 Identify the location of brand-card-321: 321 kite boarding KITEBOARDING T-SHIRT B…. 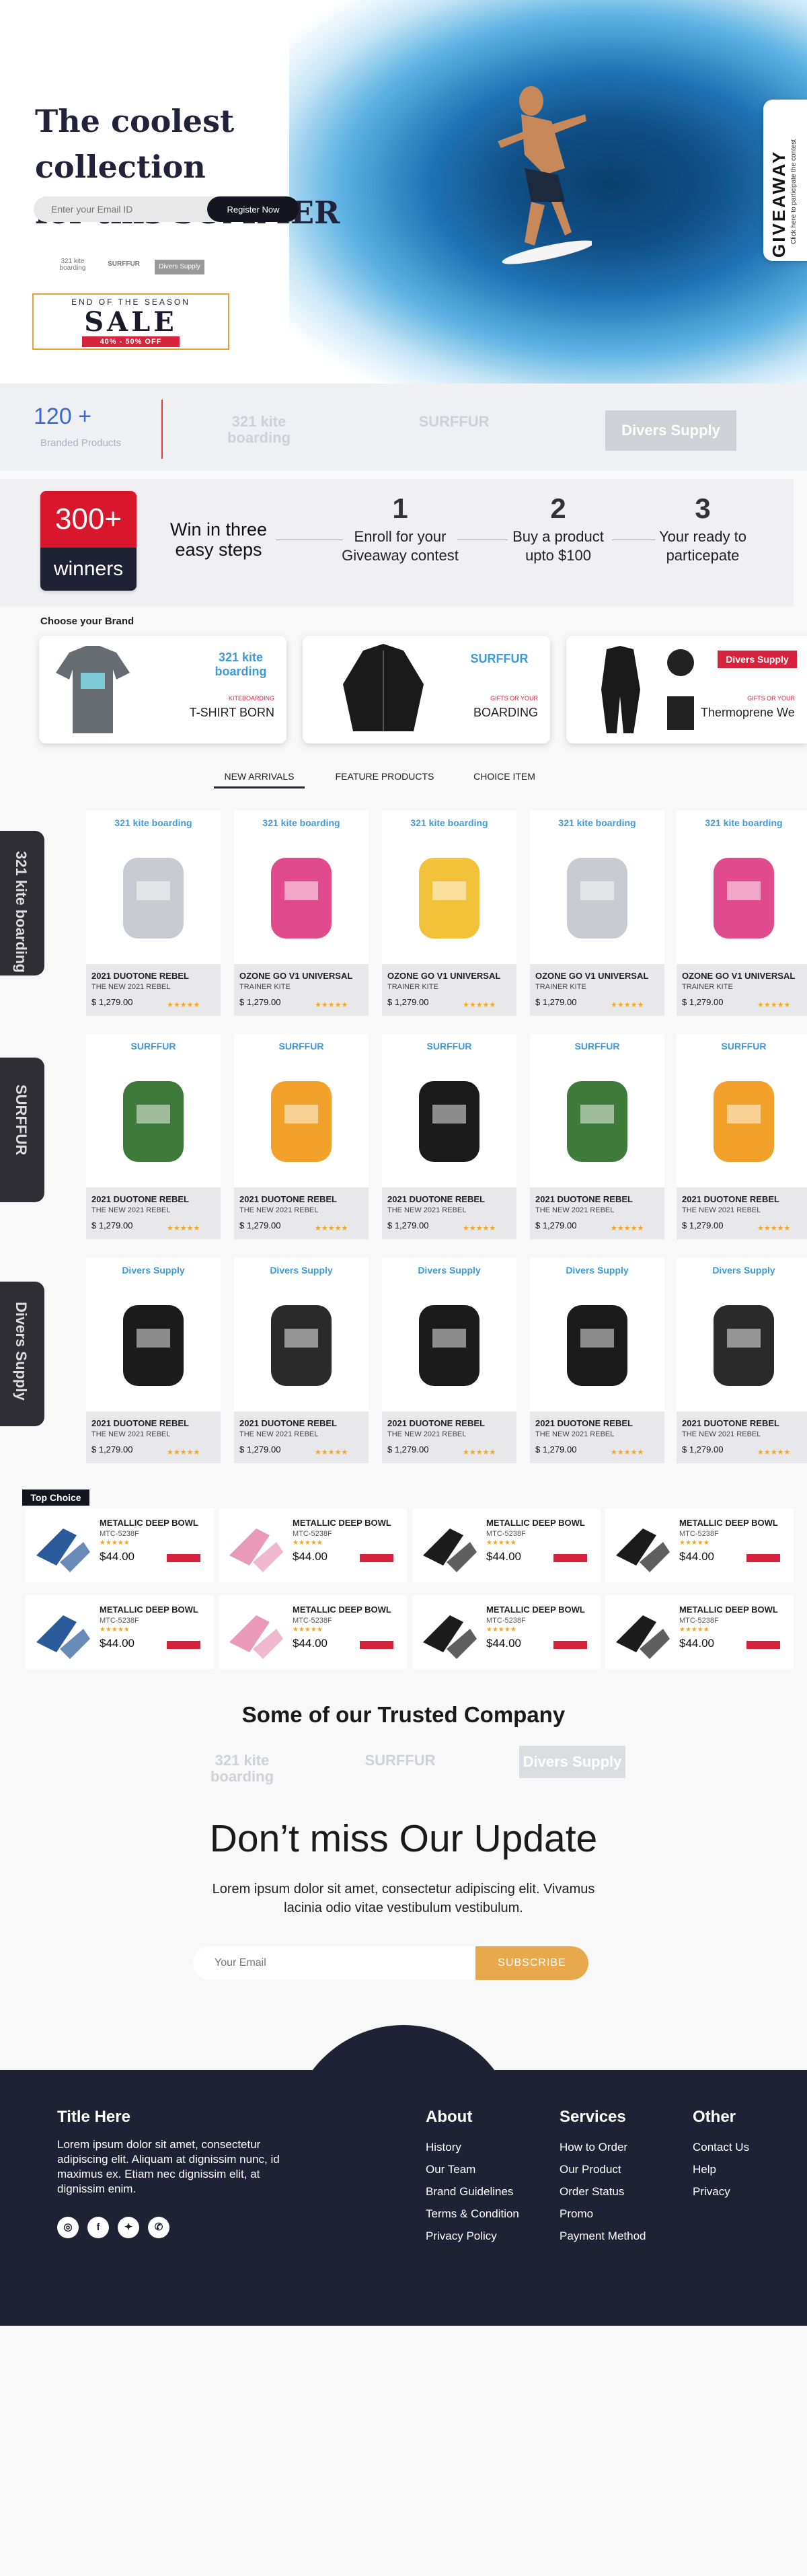
(162, 689).